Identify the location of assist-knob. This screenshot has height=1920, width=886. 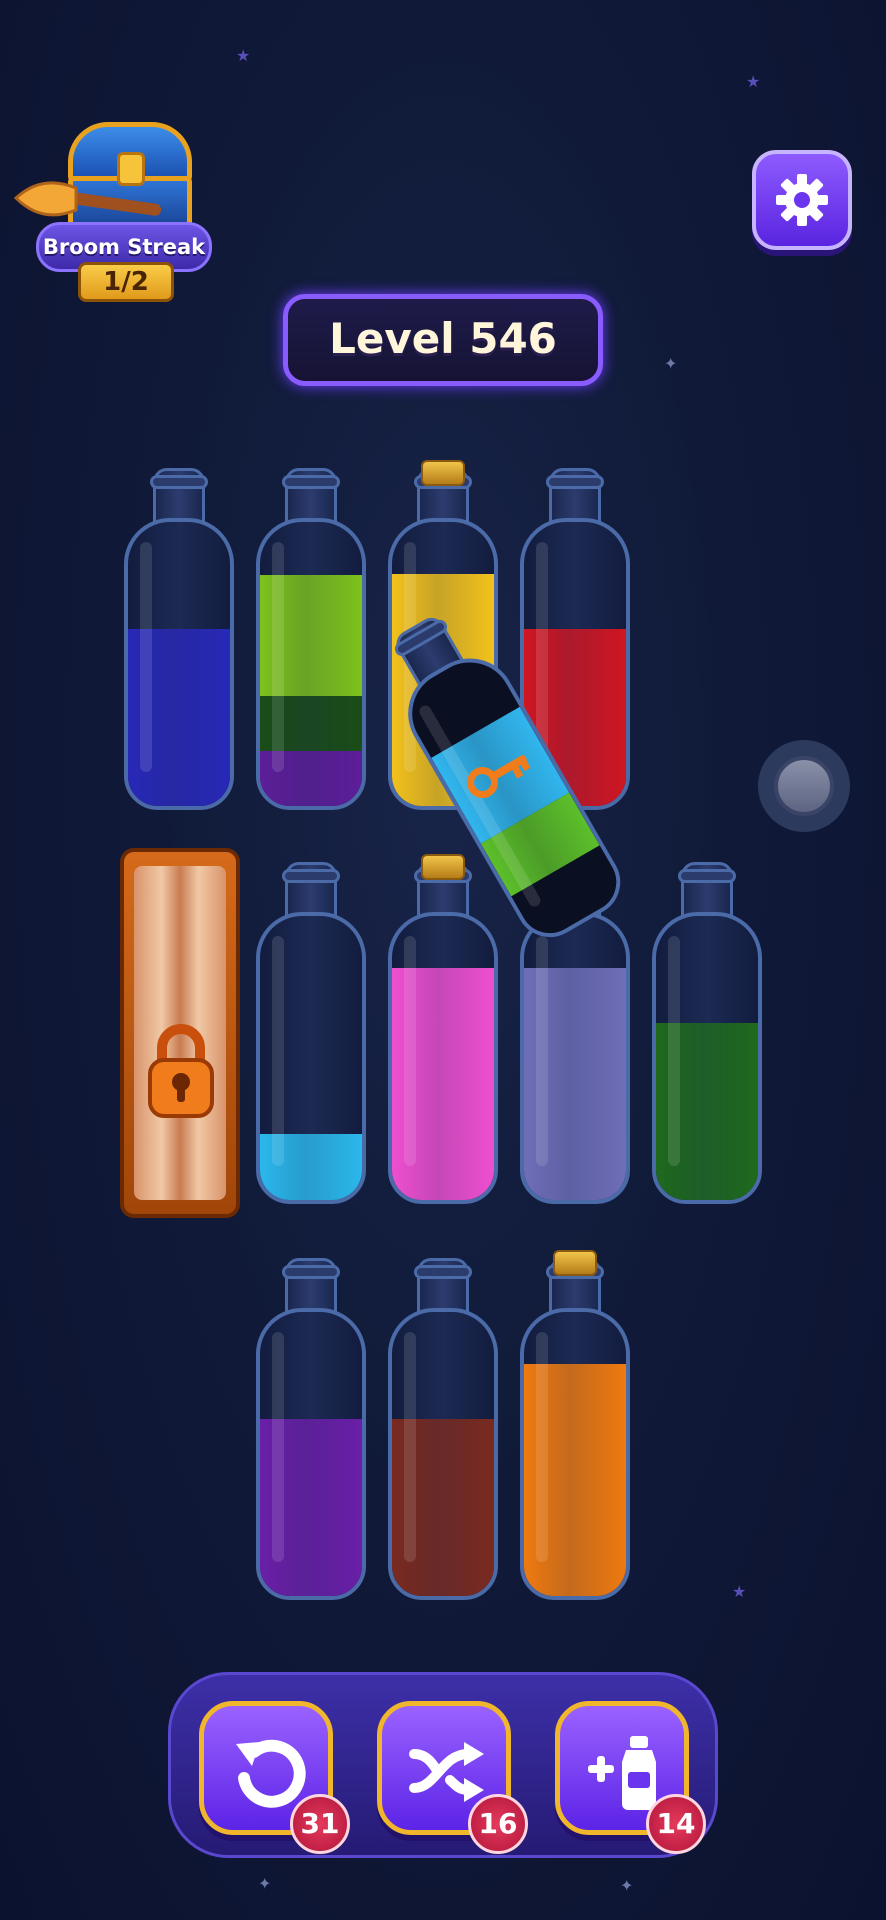
(804, 786).